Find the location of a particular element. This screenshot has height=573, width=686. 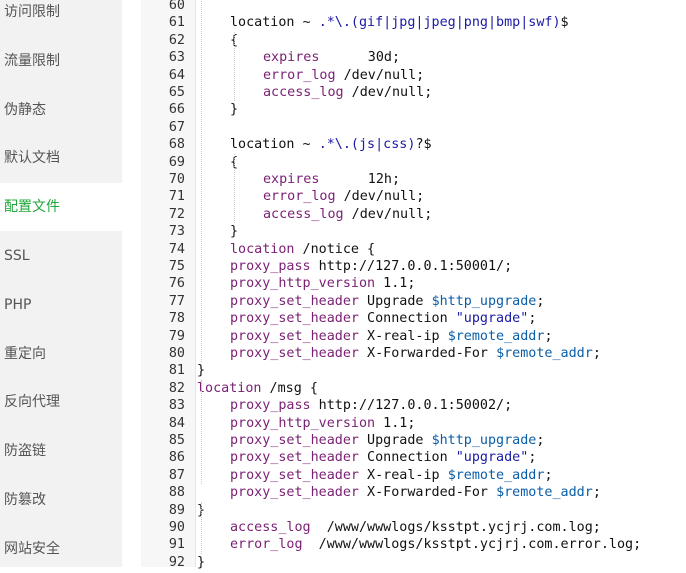

code-text: proxy_set_header X-real-ip $remote_addr; is located at coordinates (391, 336).